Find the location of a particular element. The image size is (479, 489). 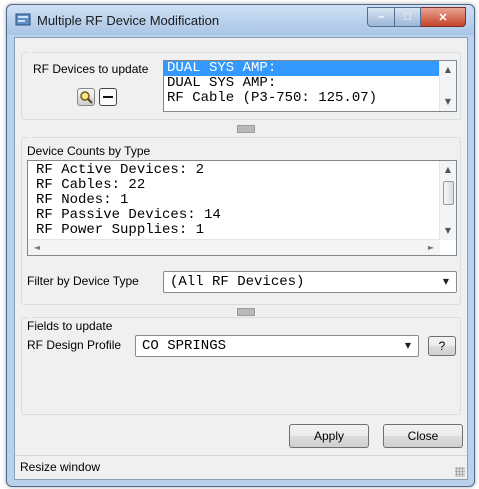

maximize-icon: □ is located at coordinates (407, 17).